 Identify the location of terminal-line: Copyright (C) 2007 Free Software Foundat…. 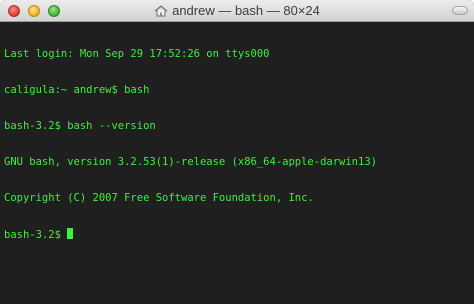
(159, 198).